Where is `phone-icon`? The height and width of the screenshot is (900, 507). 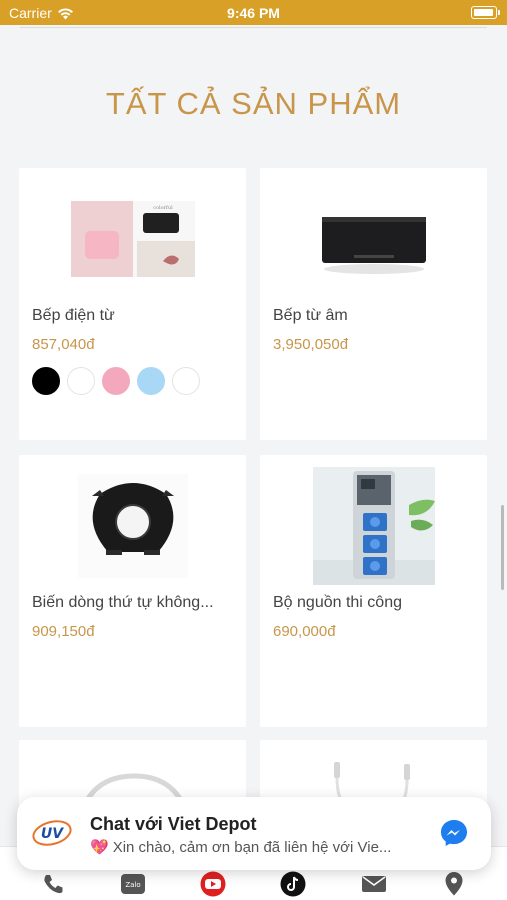
phone-icon is located at coordinates (53, 884).